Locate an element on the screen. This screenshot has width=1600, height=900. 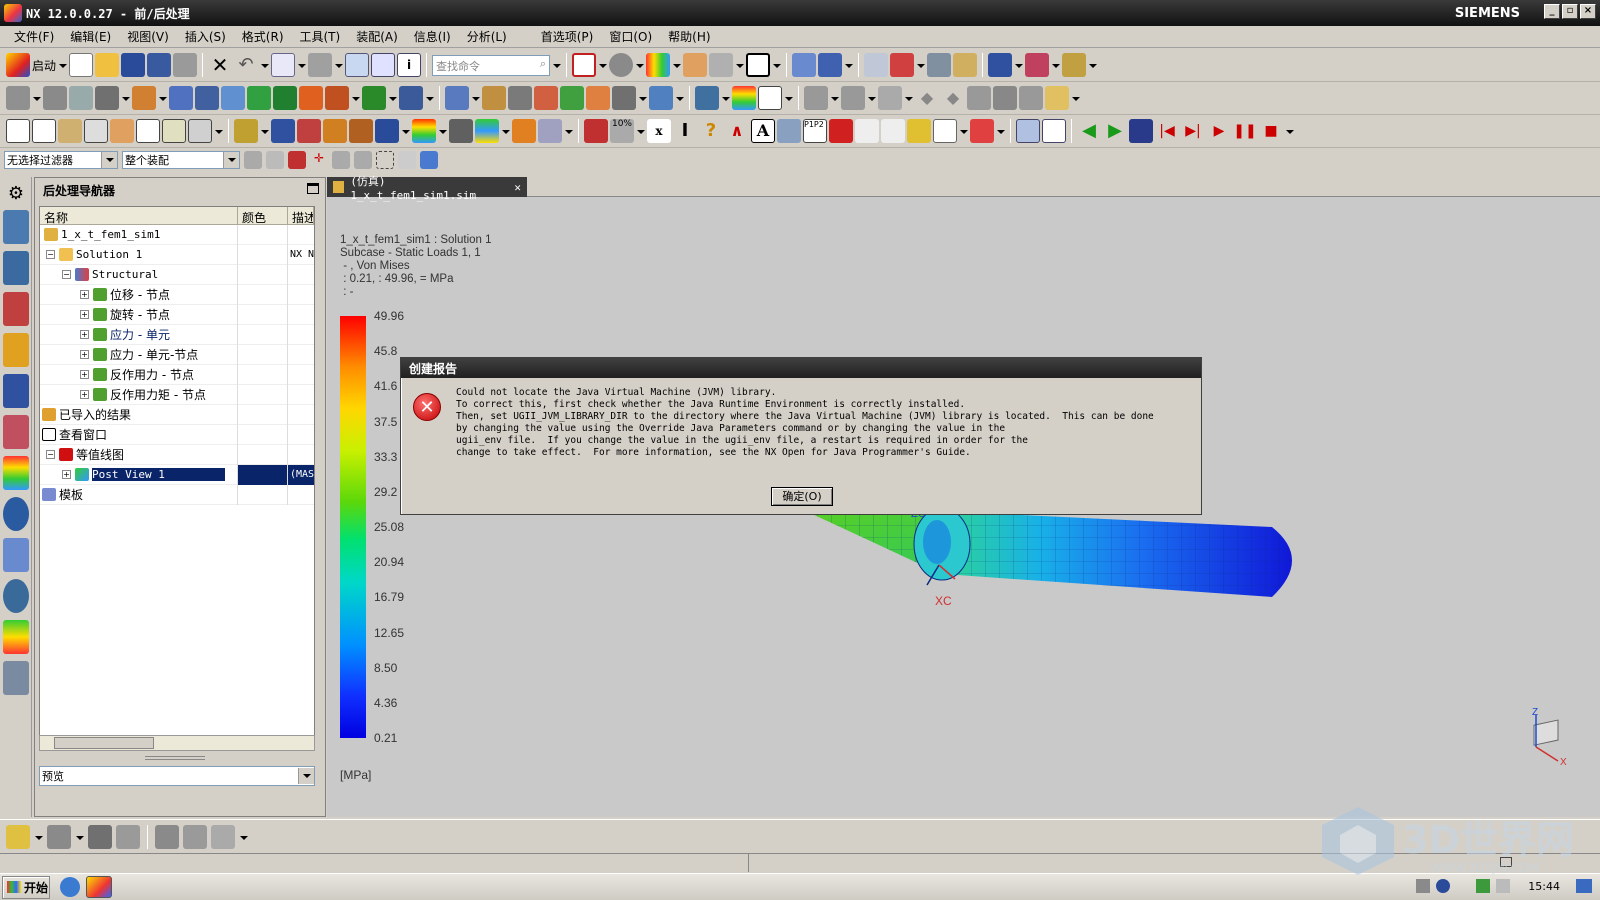
start-button: 开始 is located at coordinates (26, 887).